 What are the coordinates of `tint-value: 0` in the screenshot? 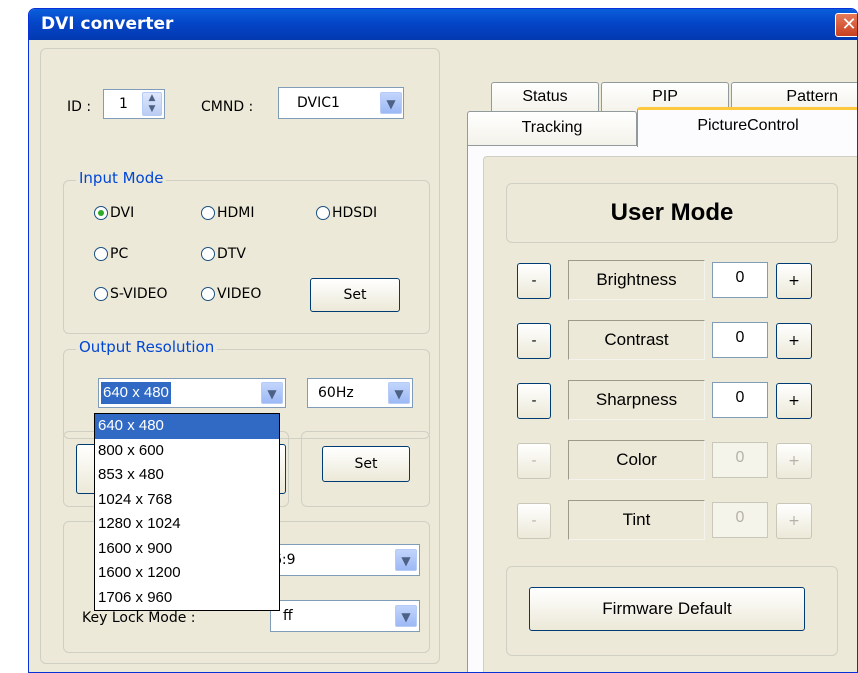 It's located at (740, 520).